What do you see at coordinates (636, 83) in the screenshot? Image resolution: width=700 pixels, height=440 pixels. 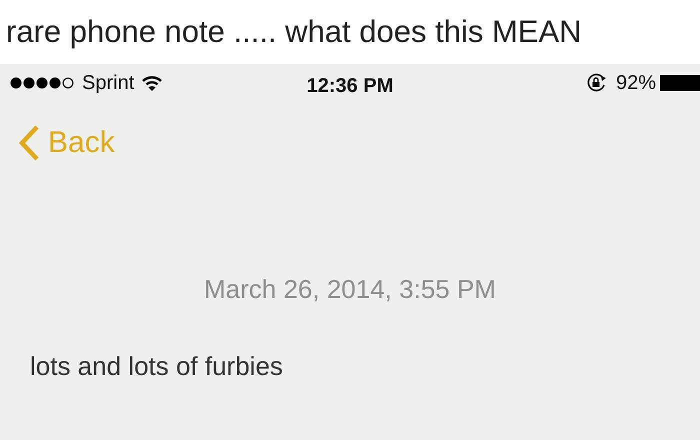 I see `battery-percent: 92%` at bounding box center [636, 83].